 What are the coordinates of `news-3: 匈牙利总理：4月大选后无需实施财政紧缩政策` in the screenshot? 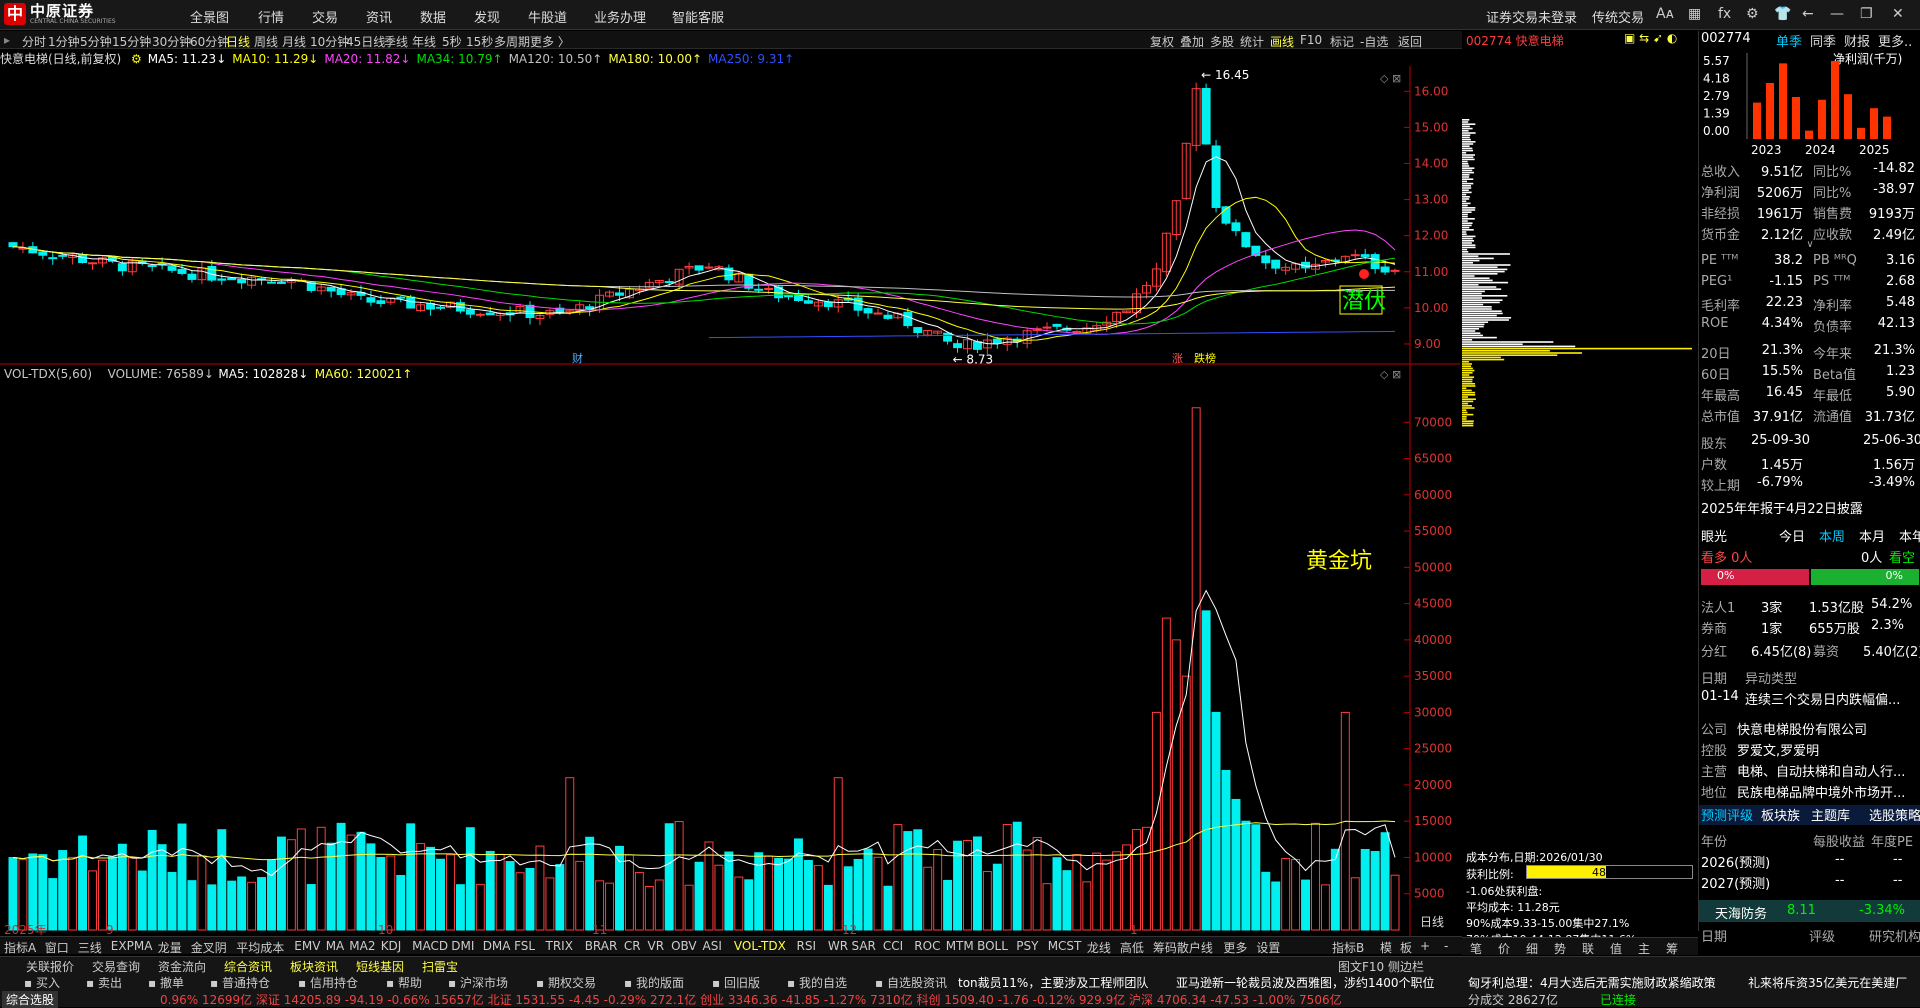 It's located at (1592, 982).